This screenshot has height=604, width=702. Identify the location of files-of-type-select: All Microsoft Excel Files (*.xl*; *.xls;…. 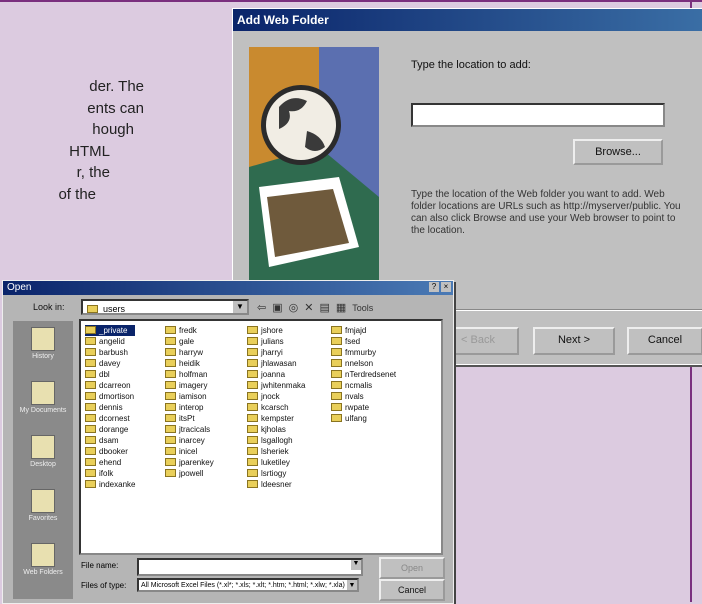
(248, 585).